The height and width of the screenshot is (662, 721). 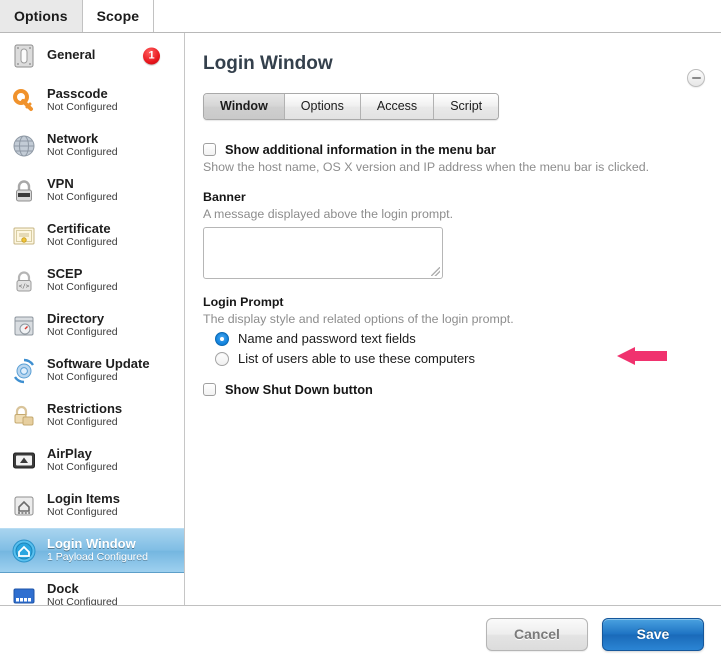 I want to click on restrictions-icon, so click(x=24, y=416).